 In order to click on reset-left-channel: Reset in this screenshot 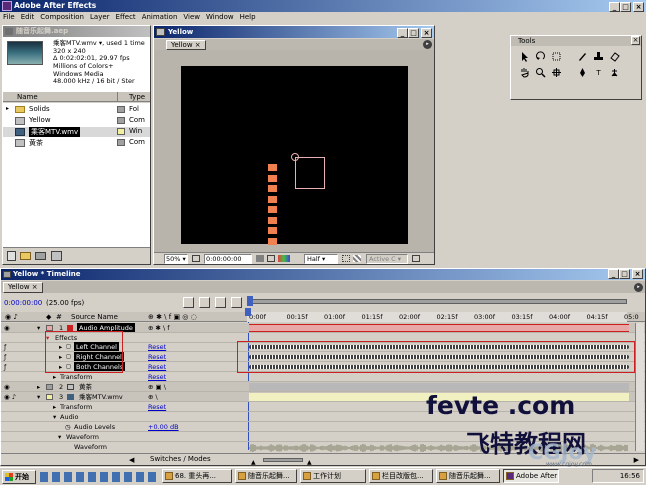, I will do `click(157, 346)`.